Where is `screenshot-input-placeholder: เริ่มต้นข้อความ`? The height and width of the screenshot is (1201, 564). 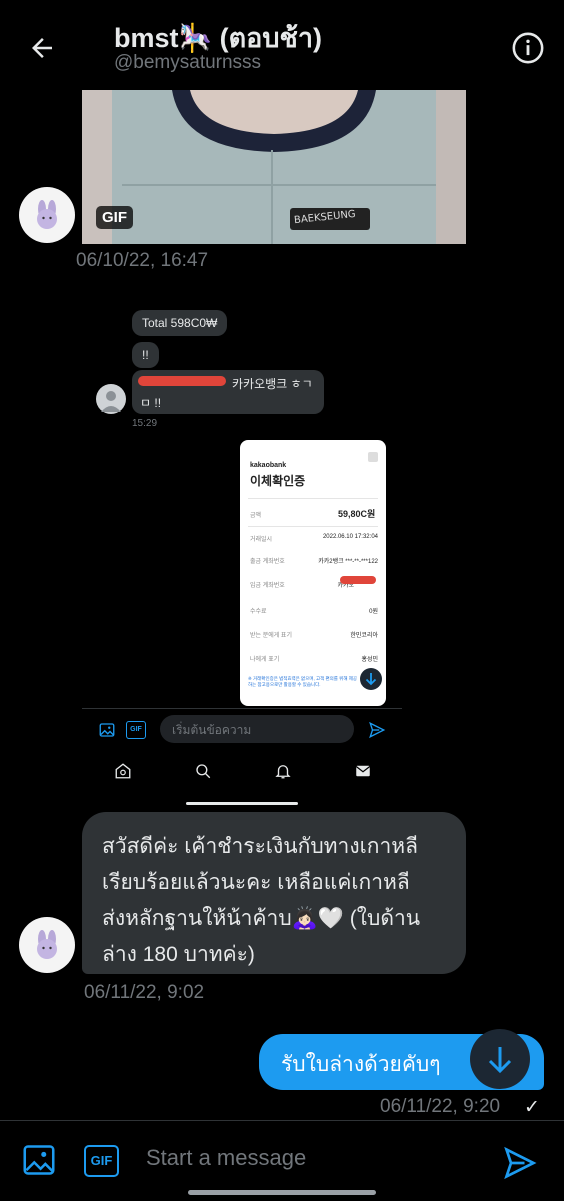
screenshot-input-placeholder: เริ่มต้นข้อความ is located at coordinates (212, 730).